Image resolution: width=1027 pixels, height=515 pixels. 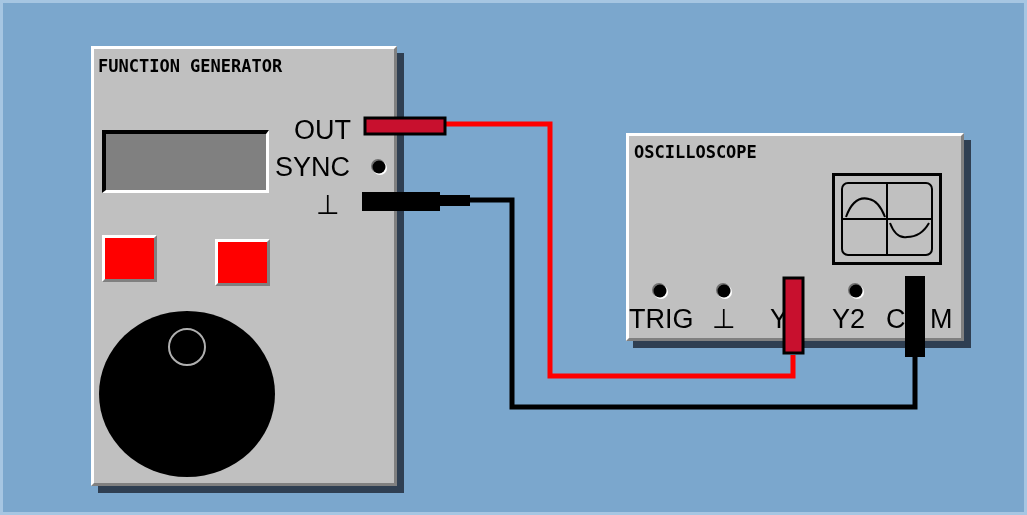 What do you see at coordinates (312, 167) in the screenshot?
I see `jack-label: SYNC` at bounding box center [312, 167].